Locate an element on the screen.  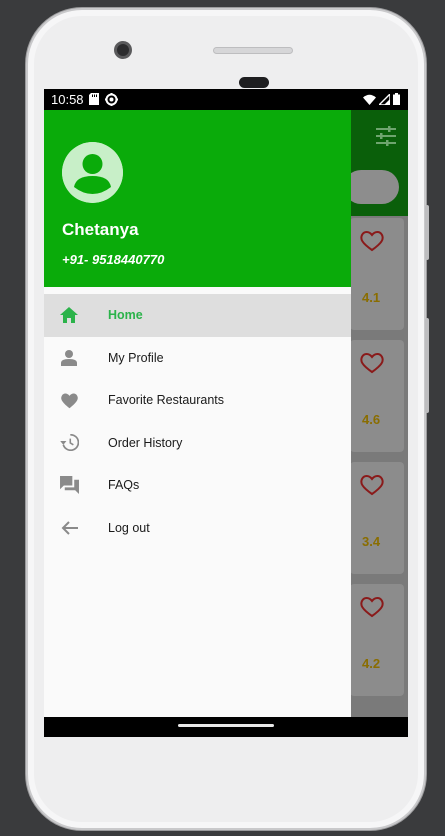
settings-sync-icon is located at coordinates (111, 99).